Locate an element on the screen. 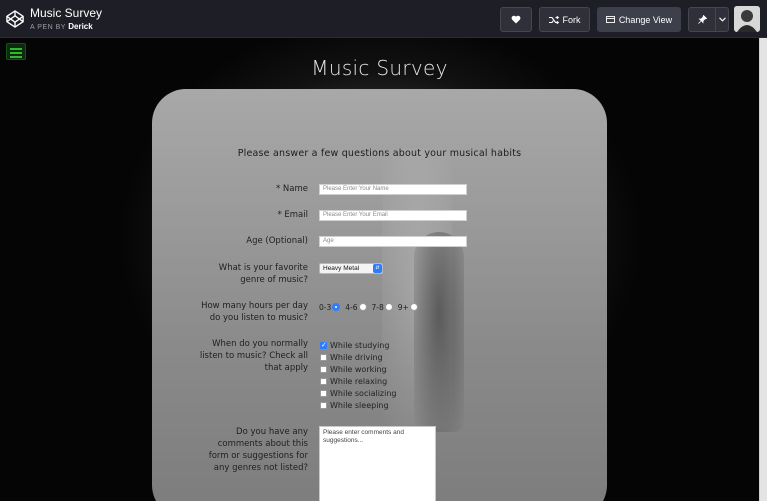 The image size is (767, 501). select-arrows-icon: ⇵ is located at coordinates (377, 268).